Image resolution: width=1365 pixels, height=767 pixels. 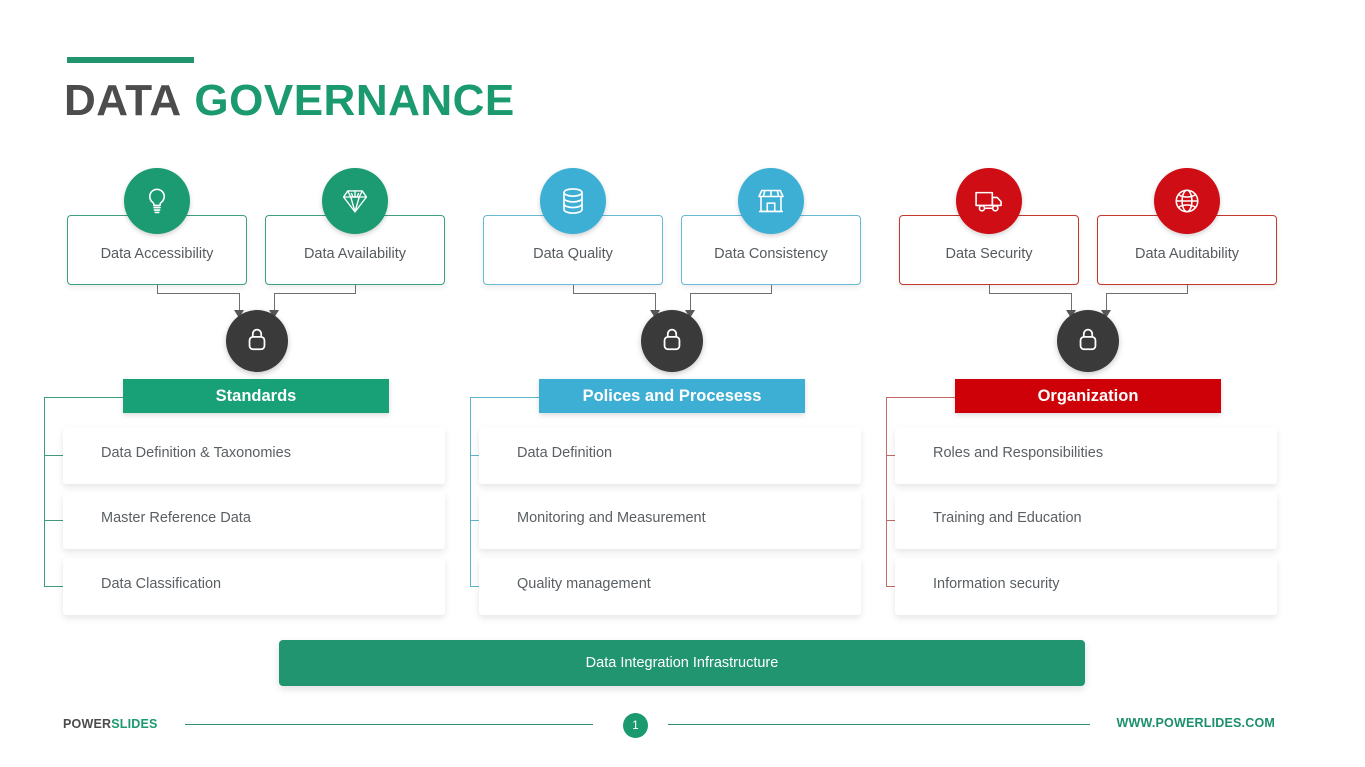 I want to click on list-item-label: Information security, so click(x=996, y=584).